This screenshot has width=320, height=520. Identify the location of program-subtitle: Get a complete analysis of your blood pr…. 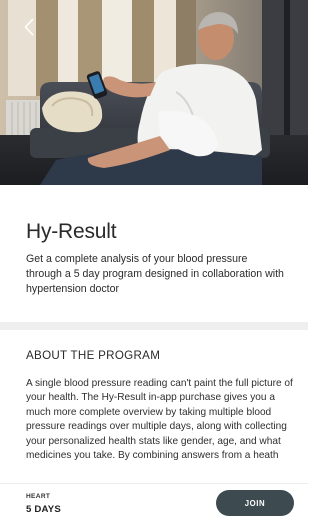
(155, 274).